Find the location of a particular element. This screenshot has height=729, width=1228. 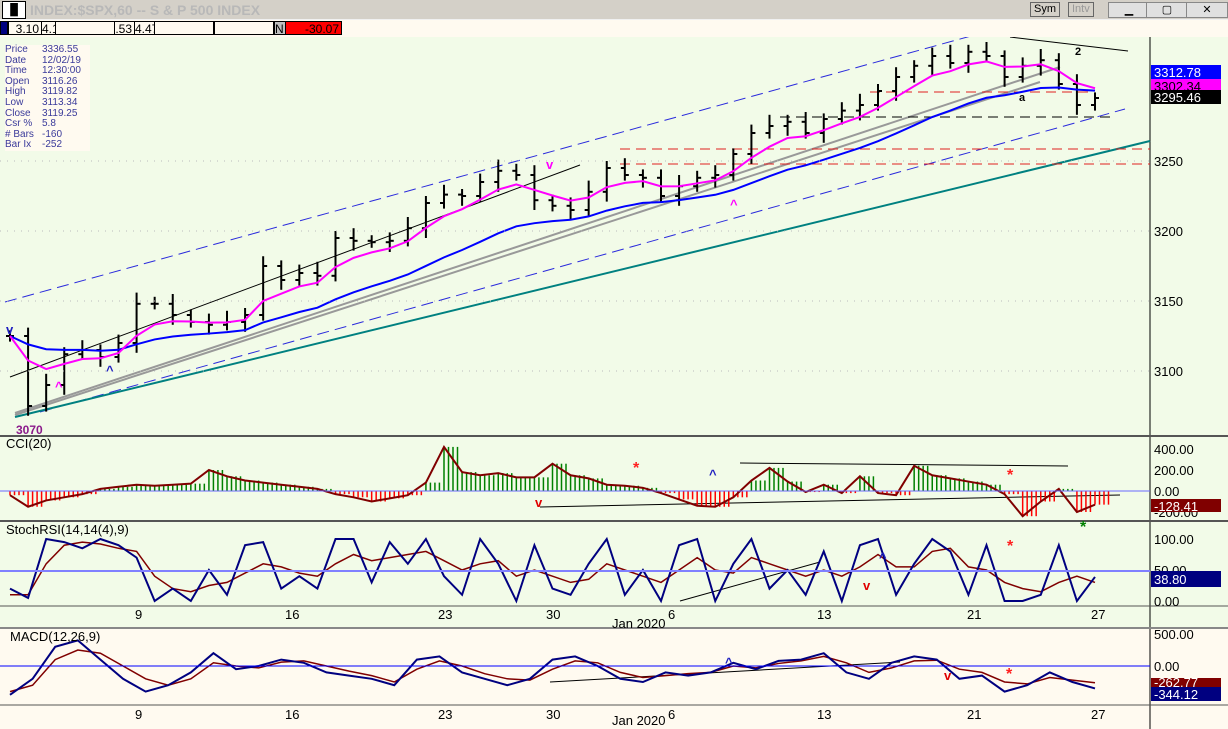

price-tick: 3150 is located at coordinates (1168, 301).